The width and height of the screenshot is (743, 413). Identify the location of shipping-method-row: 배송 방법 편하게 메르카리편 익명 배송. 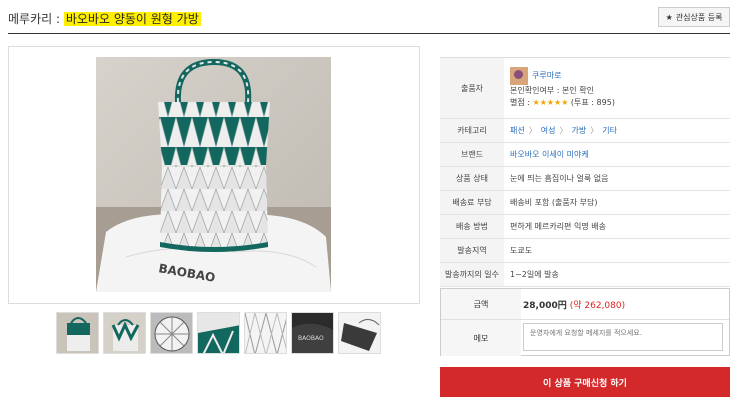
(585, 227).